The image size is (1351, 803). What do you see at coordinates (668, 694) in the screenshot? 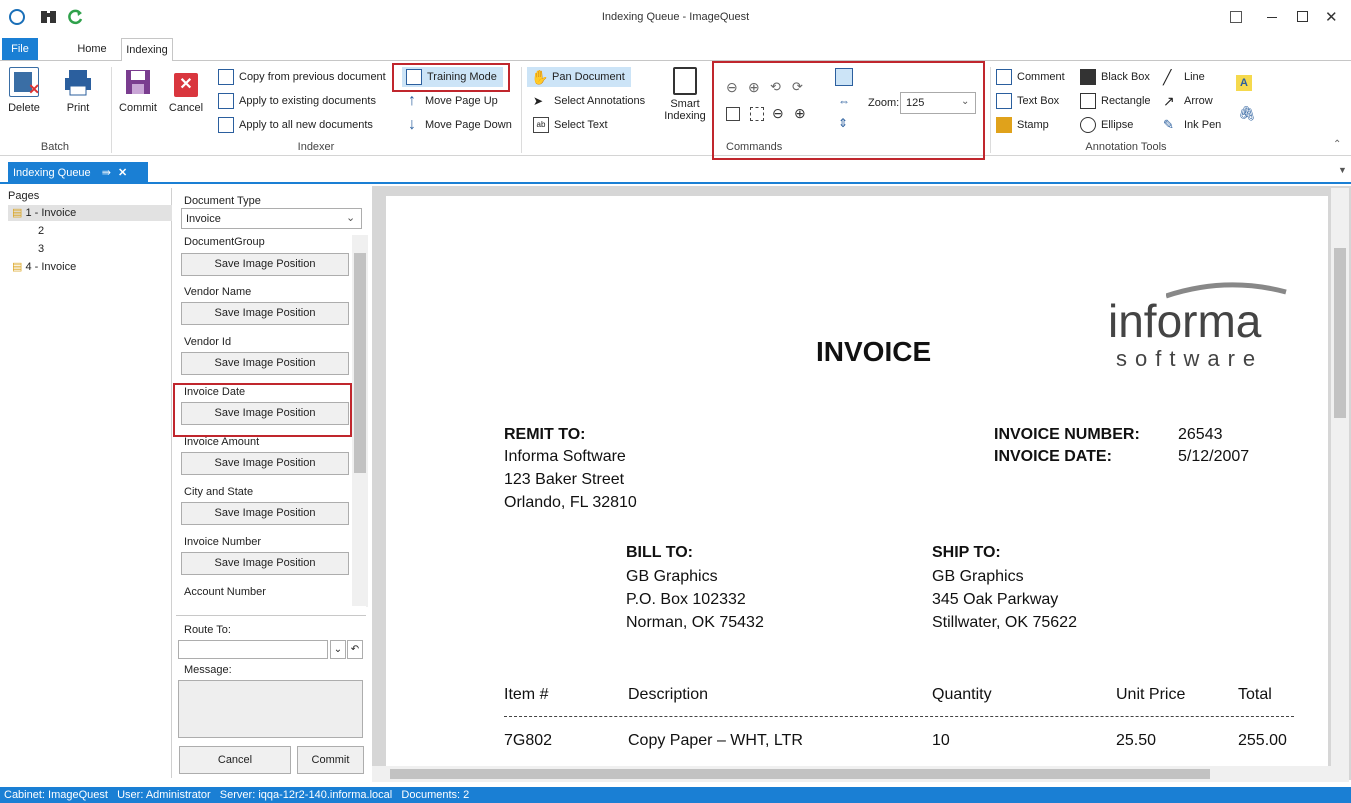
I see `column-header: Description` at bounding box center [668, 694].